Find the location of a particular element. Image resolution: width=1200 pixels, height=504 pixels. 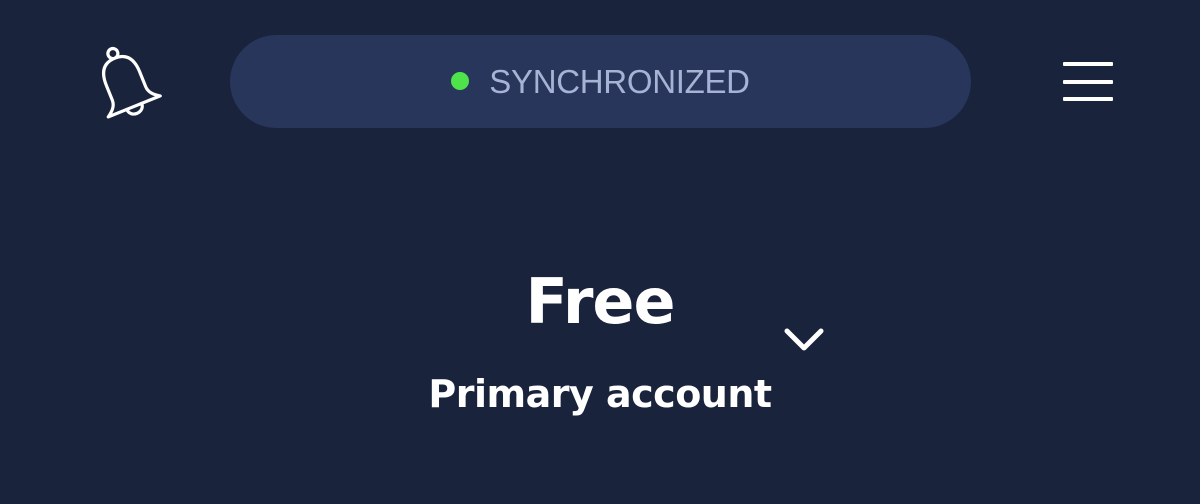

sync-status-label: SYNCHRONIZED is located at coordinates (619, 81).